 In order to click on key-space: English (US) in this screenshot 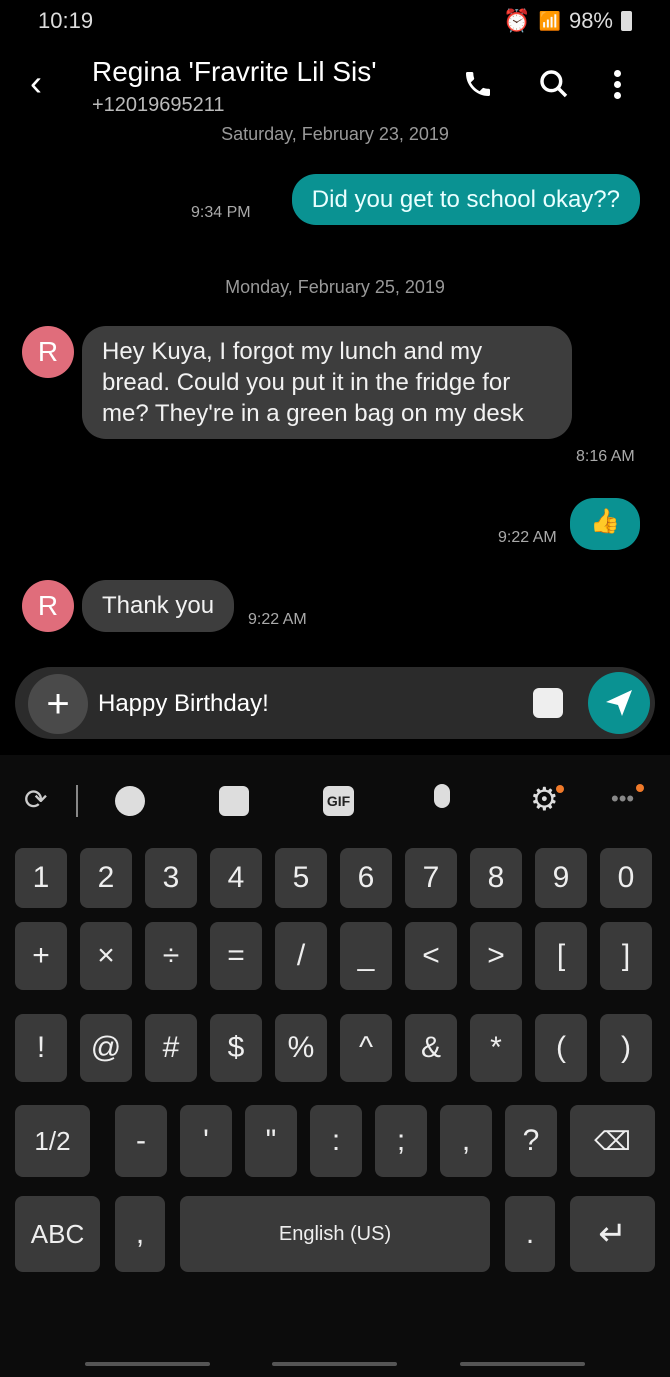, I will do `click(335, 1234)`.